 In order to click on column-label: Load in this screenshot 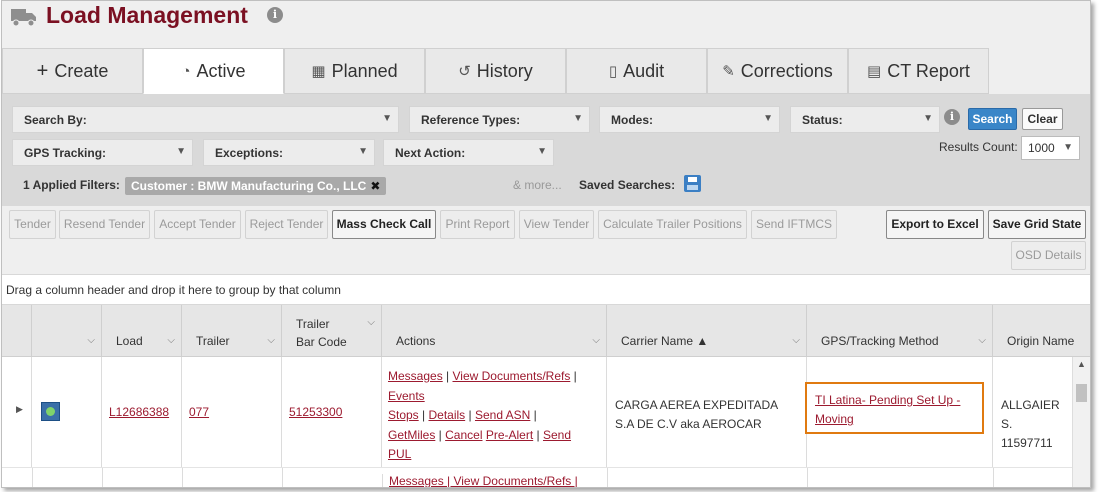, I will do `click(129, 341)`.